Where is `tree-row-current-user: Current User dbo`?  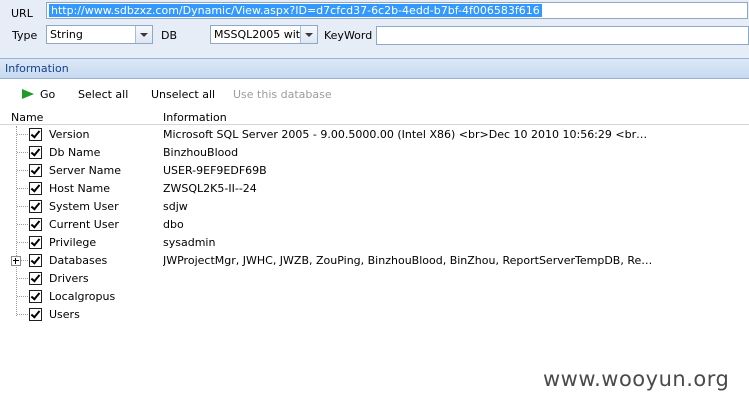 tree-row-current-user: Current User dbo is located at coordinates (374, 225).